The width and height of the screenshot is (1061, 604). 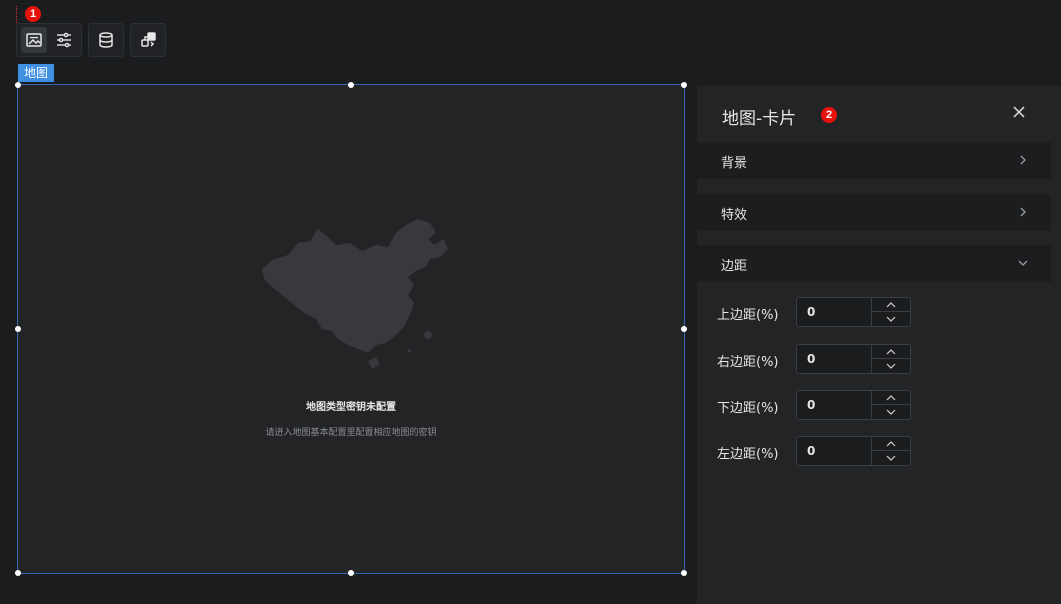 I want to click on margin-left-stepper, so click(x=853, y=451).